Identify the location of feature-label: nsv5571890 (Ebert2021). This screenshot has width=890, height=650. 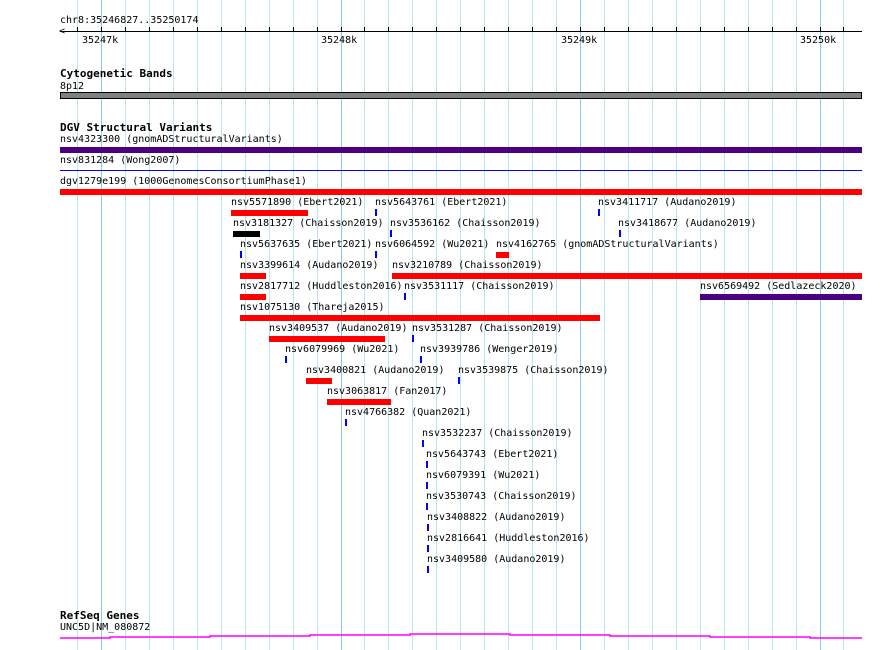
(297, 202).